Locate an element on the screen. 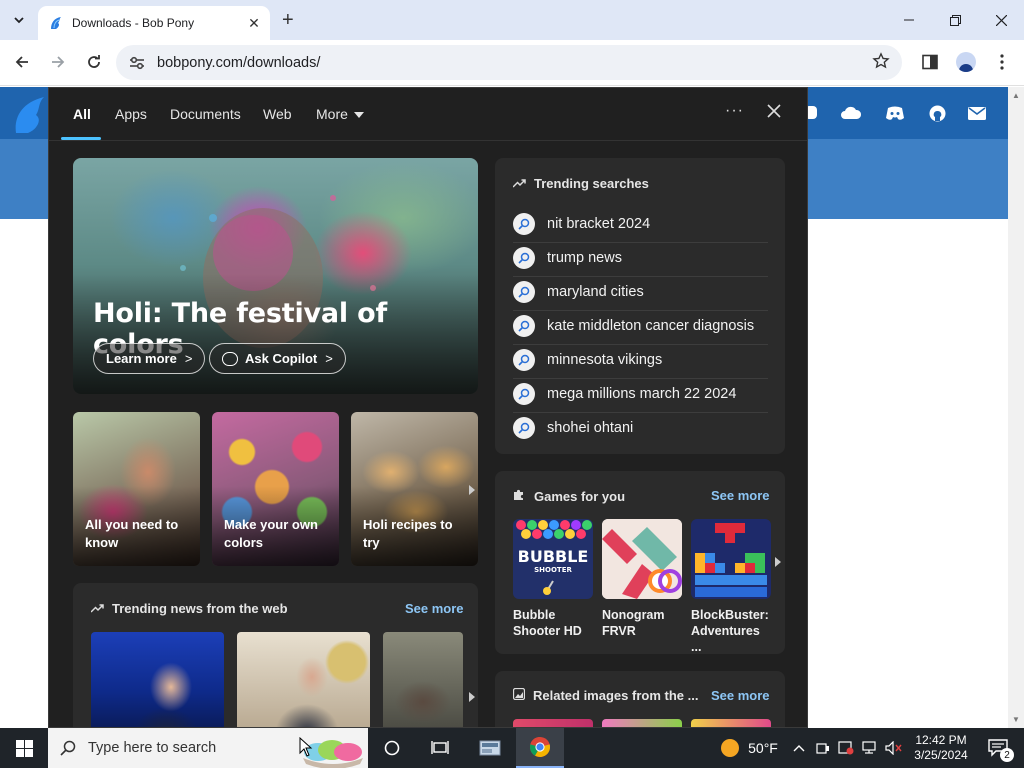 The height and width of the screenshot is (768, 1024). browser-tab-active: Downloads - Bob Pony ✕ is located at coordinates (154, 23).